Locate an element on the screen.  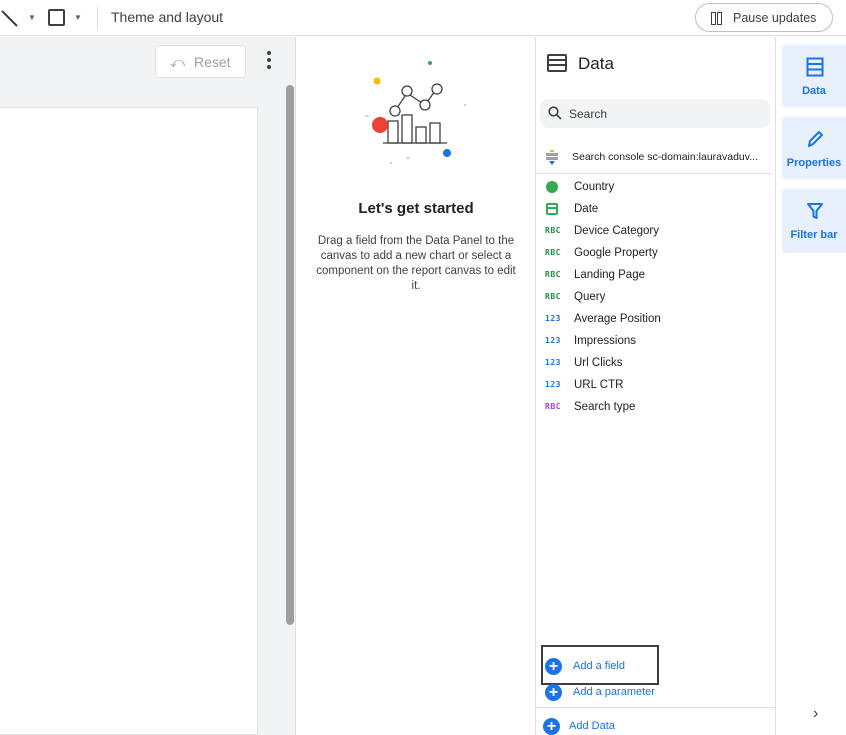
filter-icon is located at coordinates (815, 211).